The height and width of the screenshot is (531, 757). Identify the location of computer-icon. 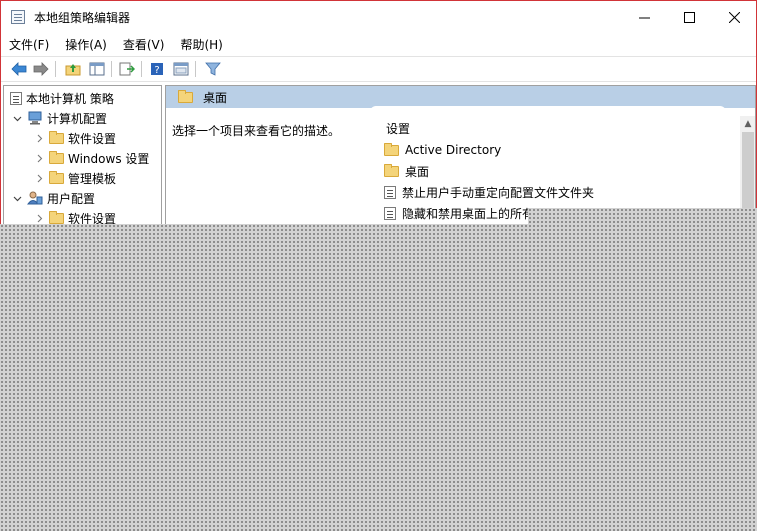
(35, 118).